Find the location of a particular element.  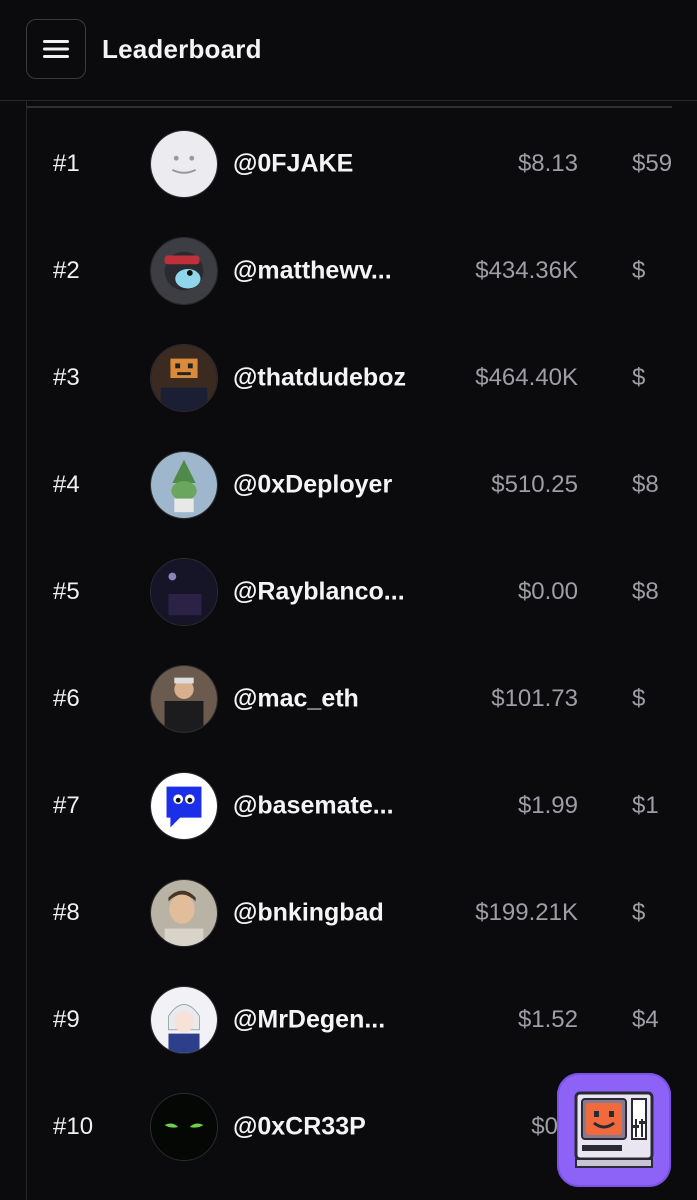

rank-label: #1 is located at coordinates (66, 163).